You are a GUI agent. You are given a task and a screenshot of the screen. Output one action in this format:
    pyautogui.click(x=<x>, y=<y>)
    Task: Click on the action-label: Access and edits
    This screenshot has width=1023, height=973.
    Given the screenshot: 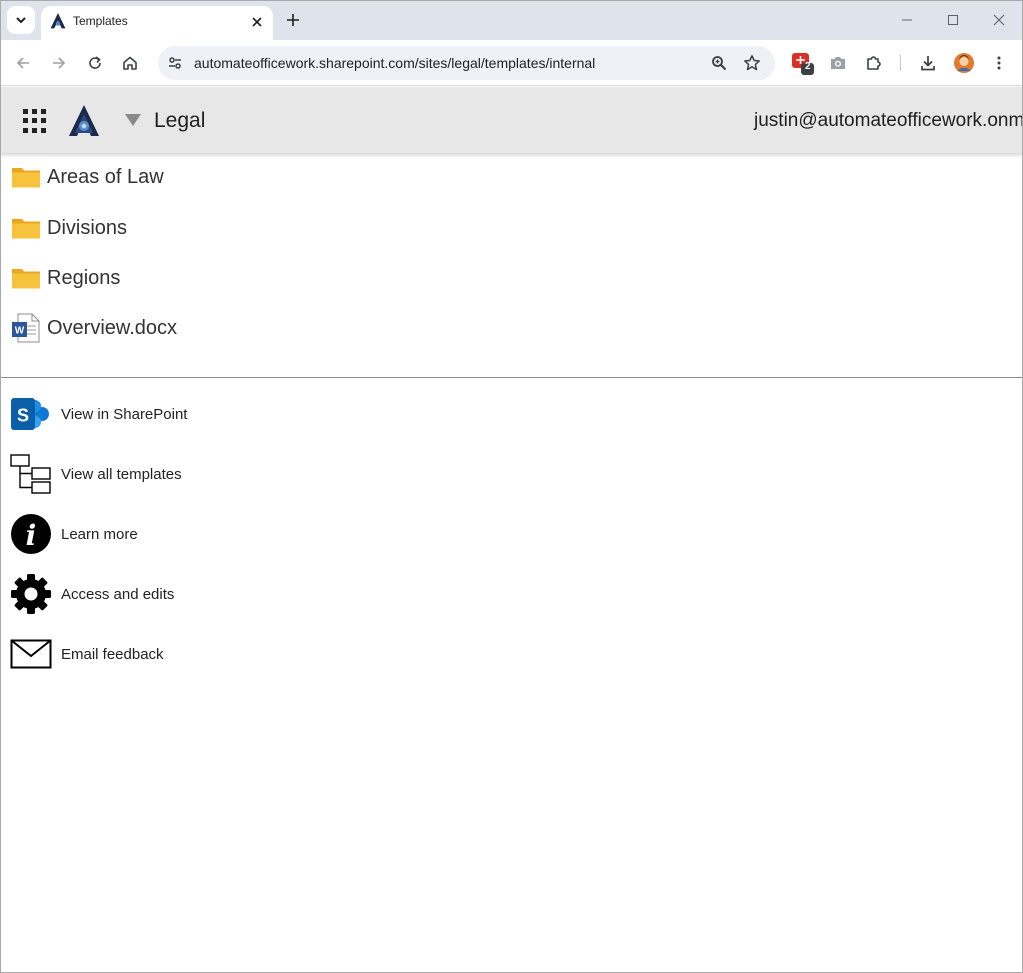 What is the action you would take?
    pyautogui.click(x=118, y=594)
    